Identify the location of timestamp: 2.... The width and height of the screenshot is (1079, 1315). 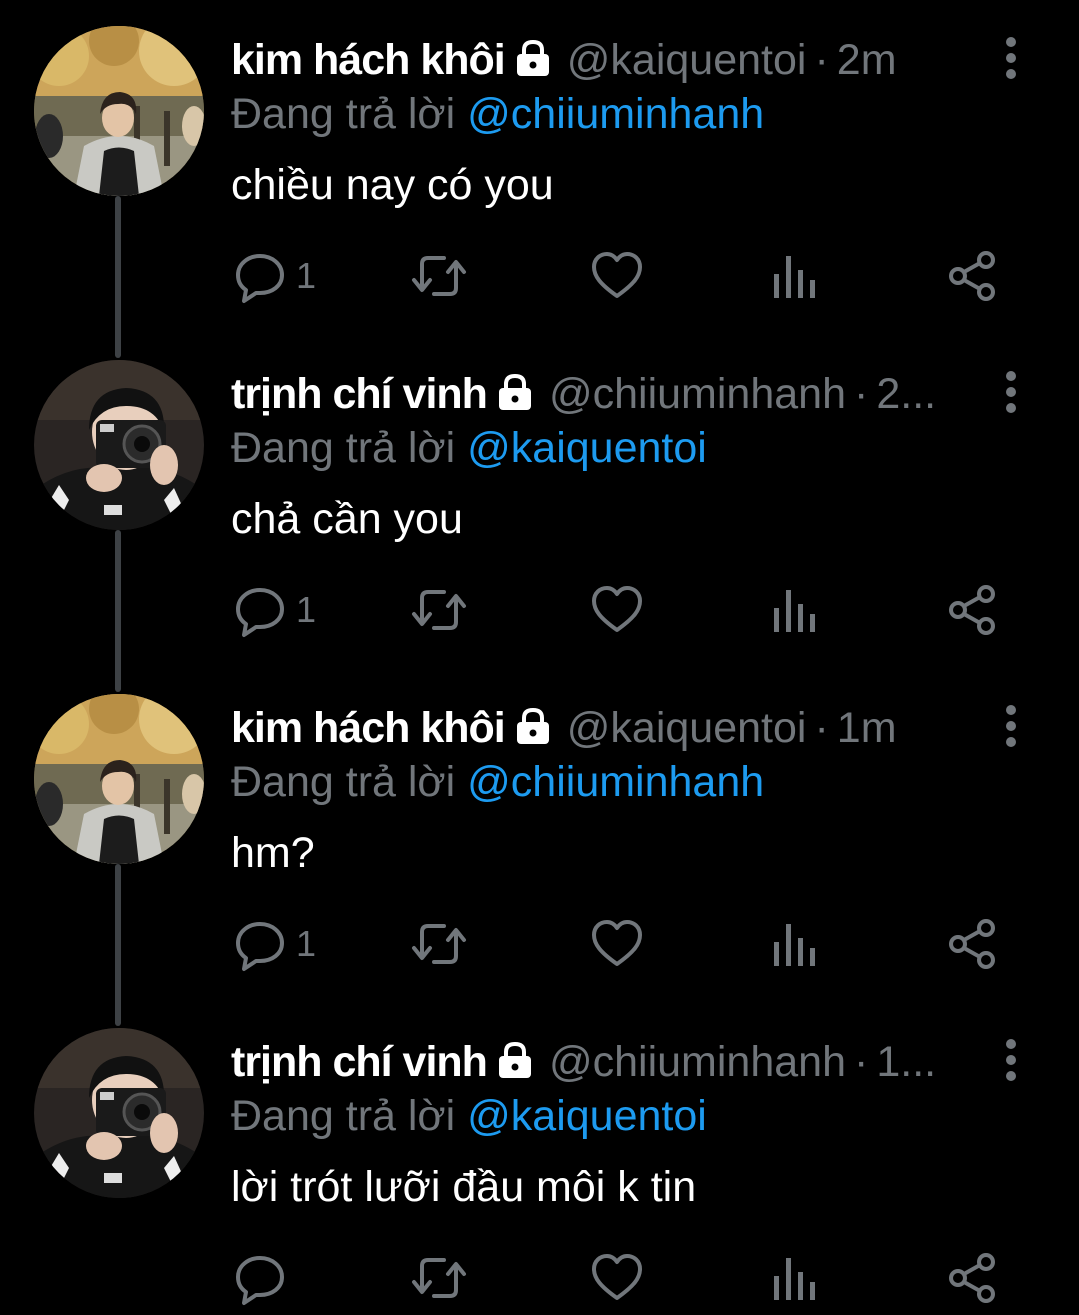
(906, 394).